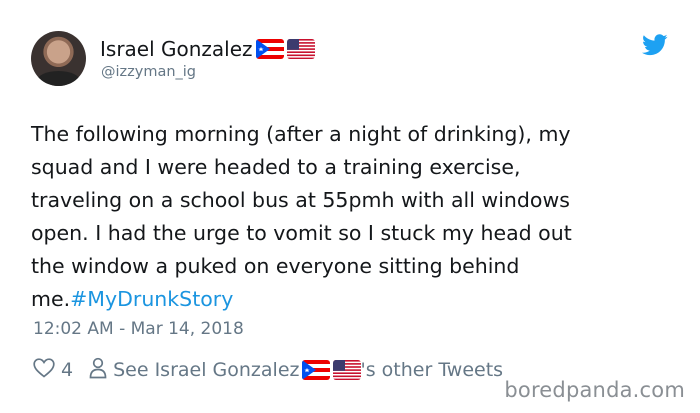 The image size is (700, 413). Describe the element at coordinates (356, 299) in the screenshot. I see `tweet-last-line: me.#MyDrunkStory` at that location.